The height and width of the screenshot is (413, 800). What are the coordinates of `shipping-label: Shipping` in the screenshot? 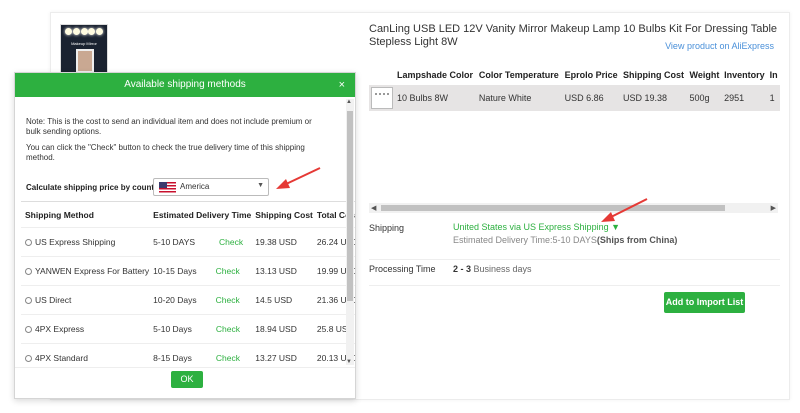 It's located at (387, 228).